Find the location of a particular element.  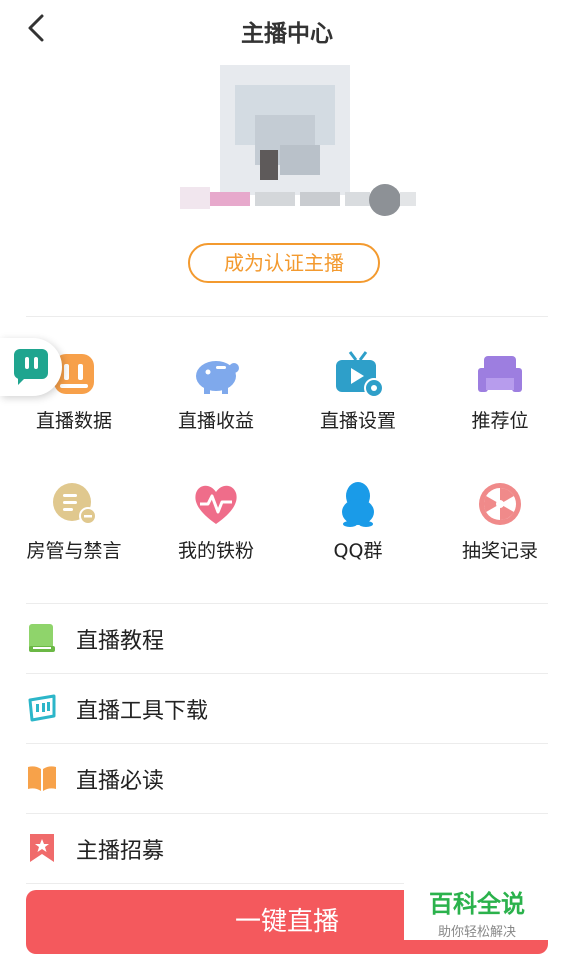

grid-item-label: QQ群 is located at coordinates (358, 551).